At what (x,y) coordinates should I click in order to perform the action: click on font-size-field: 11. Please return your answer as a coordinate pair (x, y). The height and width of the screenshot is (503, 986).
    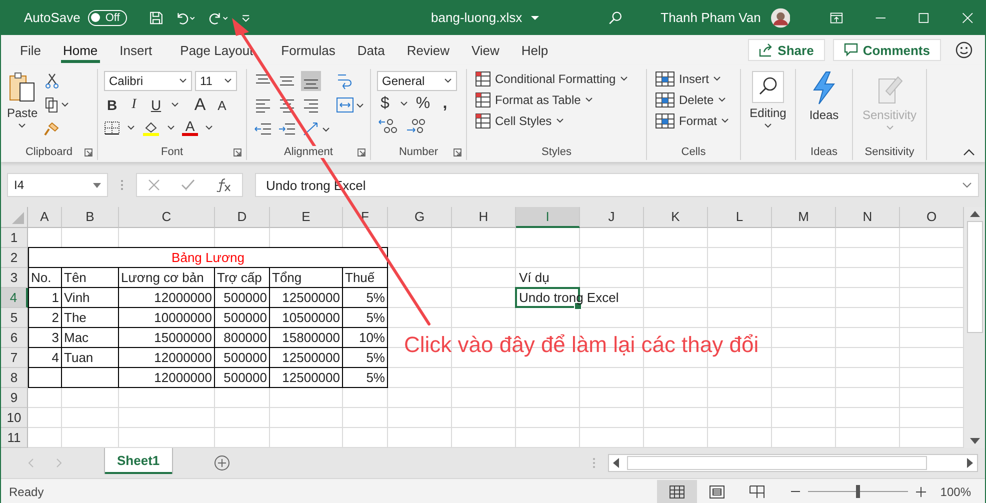
    Looking at the image, I should click on (216, 81).